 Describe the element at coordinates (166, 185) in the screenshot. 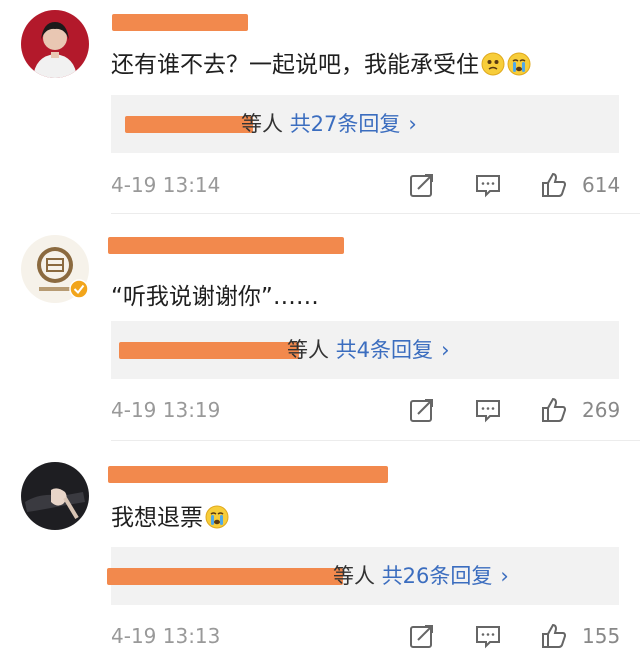

I see `timestamp: 4-19 13:14` at that location.